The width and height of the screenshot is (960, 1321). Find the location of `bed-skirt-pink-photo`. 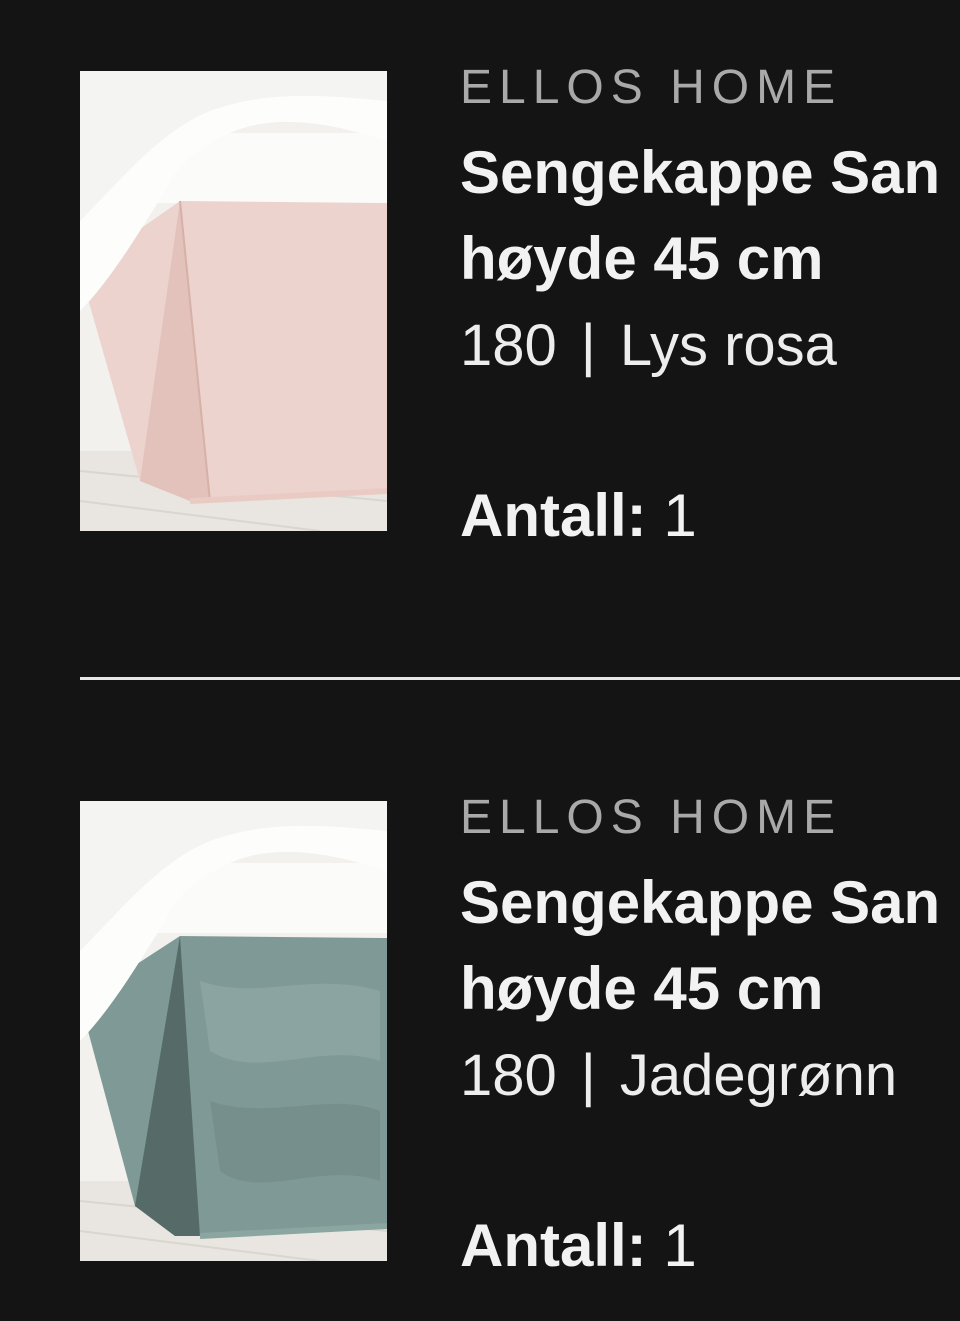

bed-skirt-pink-photo is located at coordinates (233, 301).